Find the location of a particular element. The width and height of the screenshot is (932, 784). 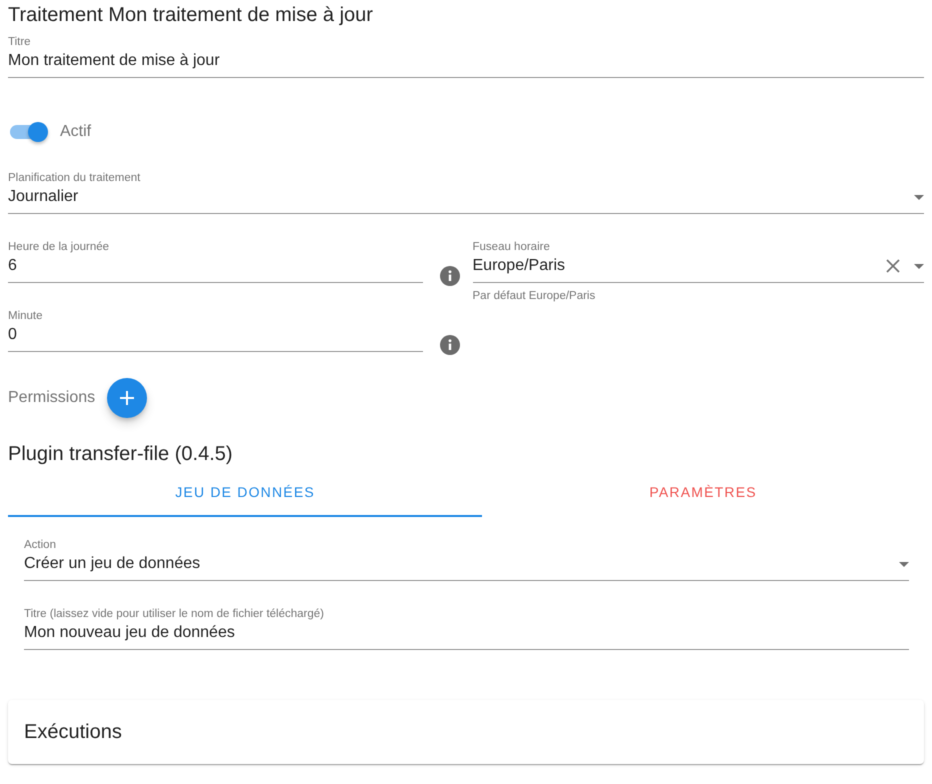

text-field: Heure de la journée 6 is located at coordinates (215, 261).